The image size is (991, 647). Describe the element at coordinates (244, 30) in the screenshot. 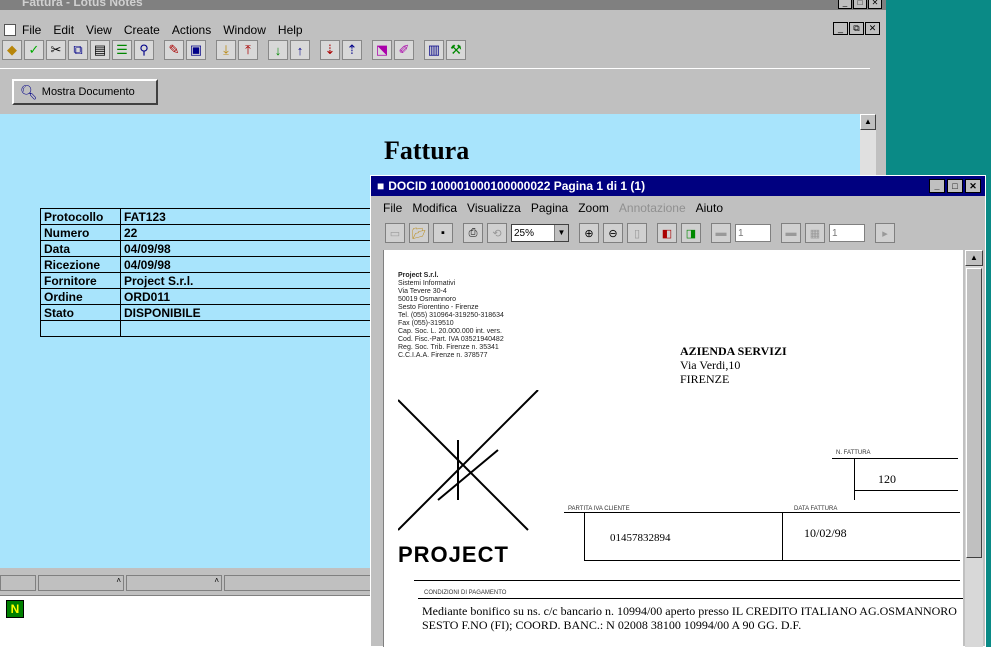

I see `menu-window: Window` at that location.